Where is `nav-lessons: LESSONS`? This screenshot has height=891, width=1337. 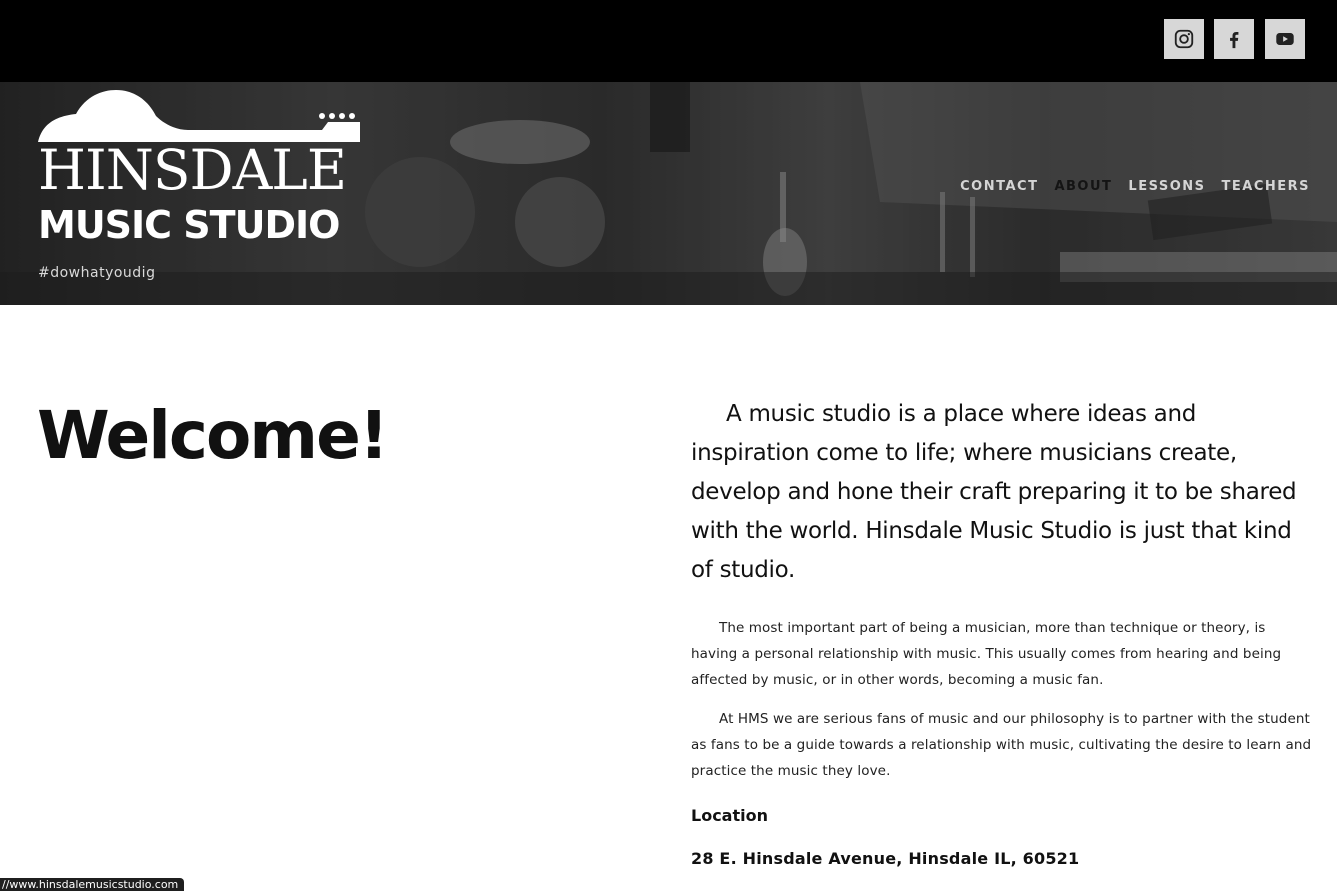 nav-lessons: LESSONS is located at coordinates (1166, 186).